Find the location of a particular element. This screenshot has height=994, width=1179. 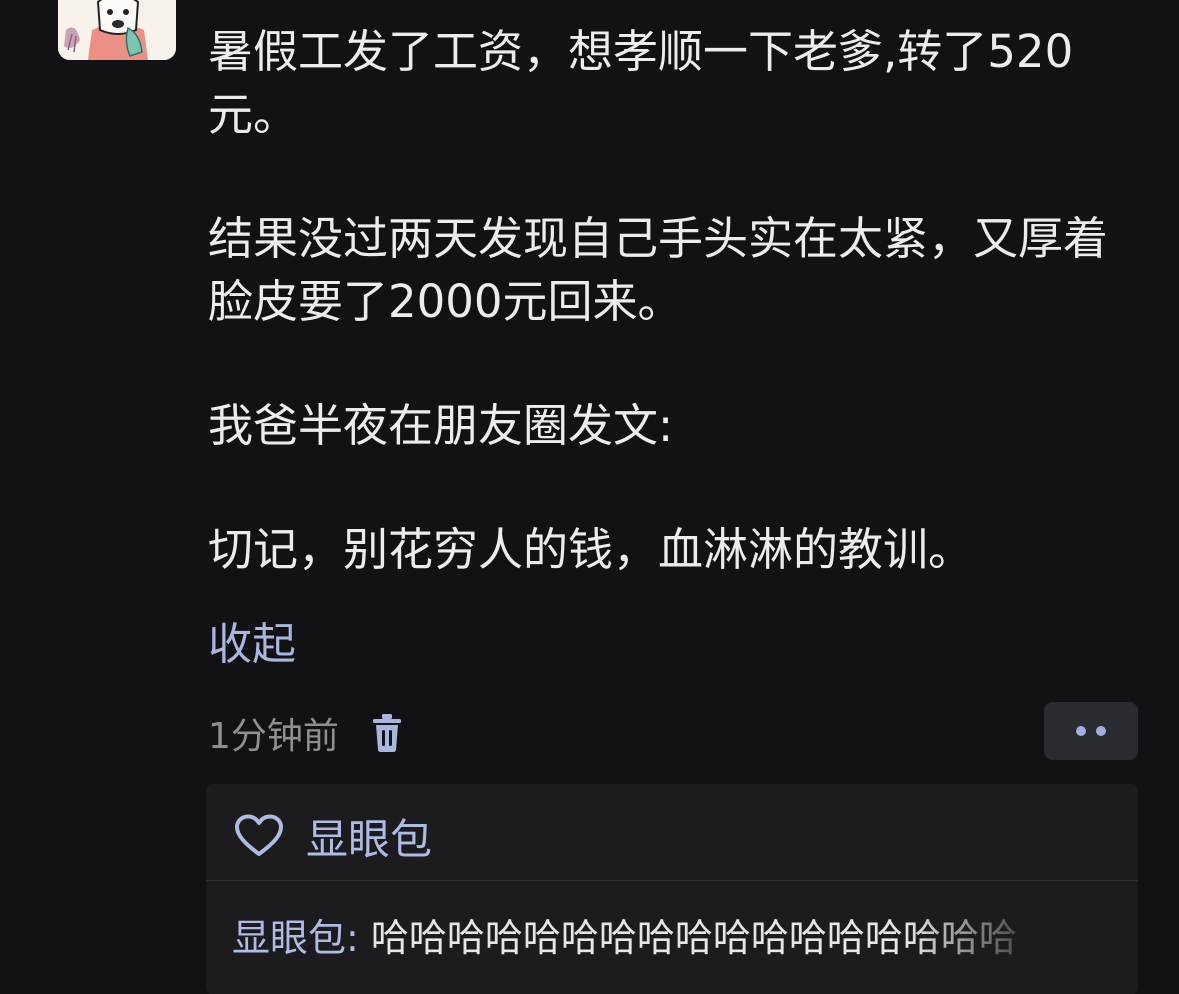

comment: 显眼包: 哈哈哈哈哈哈哈哈哈哈哈哈哈哈哈哈哈 is located at coordinates (680, 938).